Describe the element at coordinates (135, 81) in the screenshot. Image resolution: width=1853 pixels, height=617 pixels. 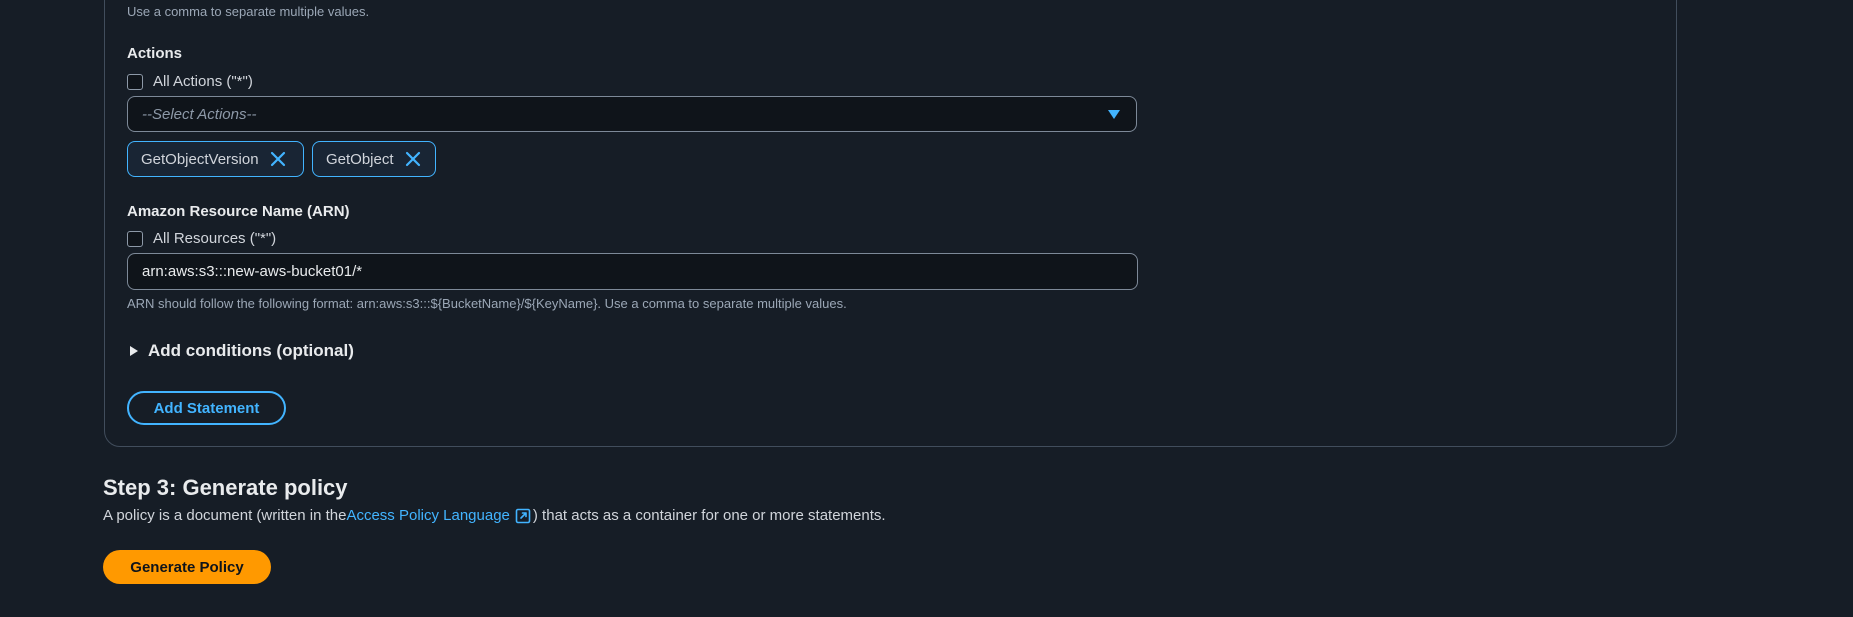
I see `all-actions-checkbox` at that location.